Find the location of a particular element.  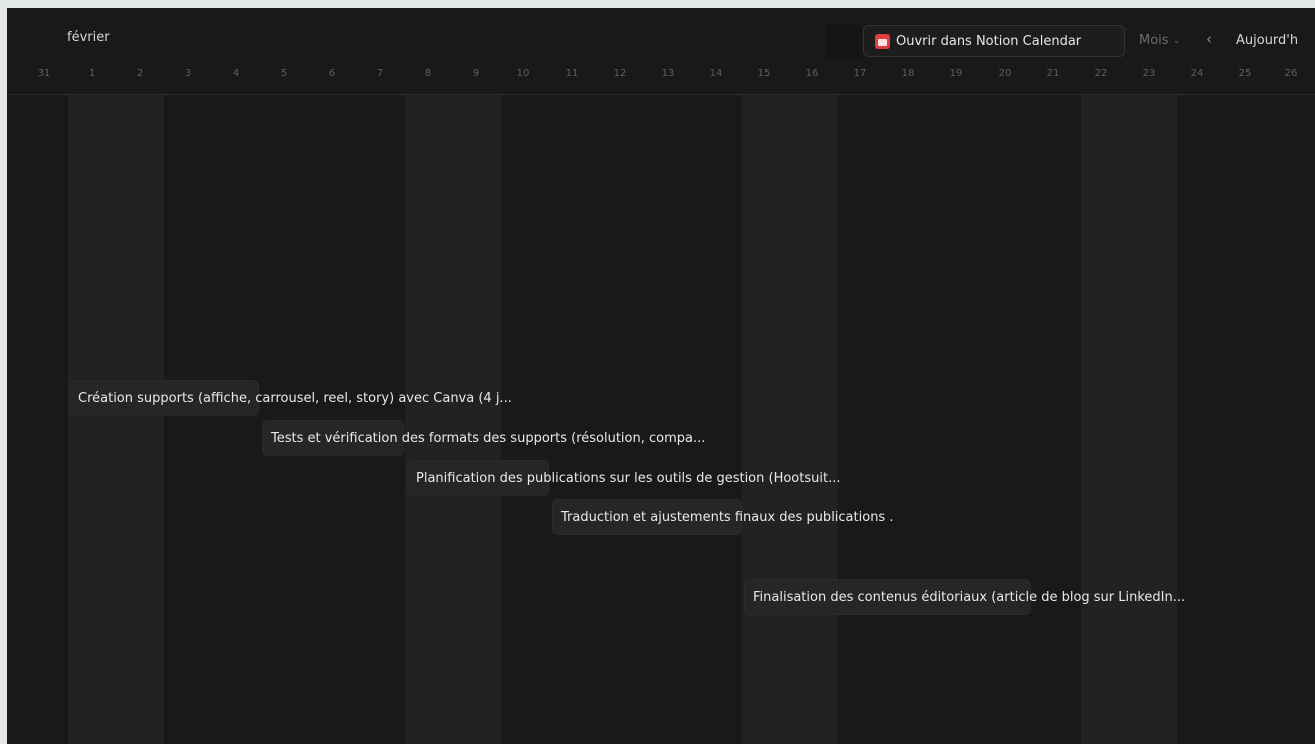

day-number: 20 is located at coordinates (1005, 73).